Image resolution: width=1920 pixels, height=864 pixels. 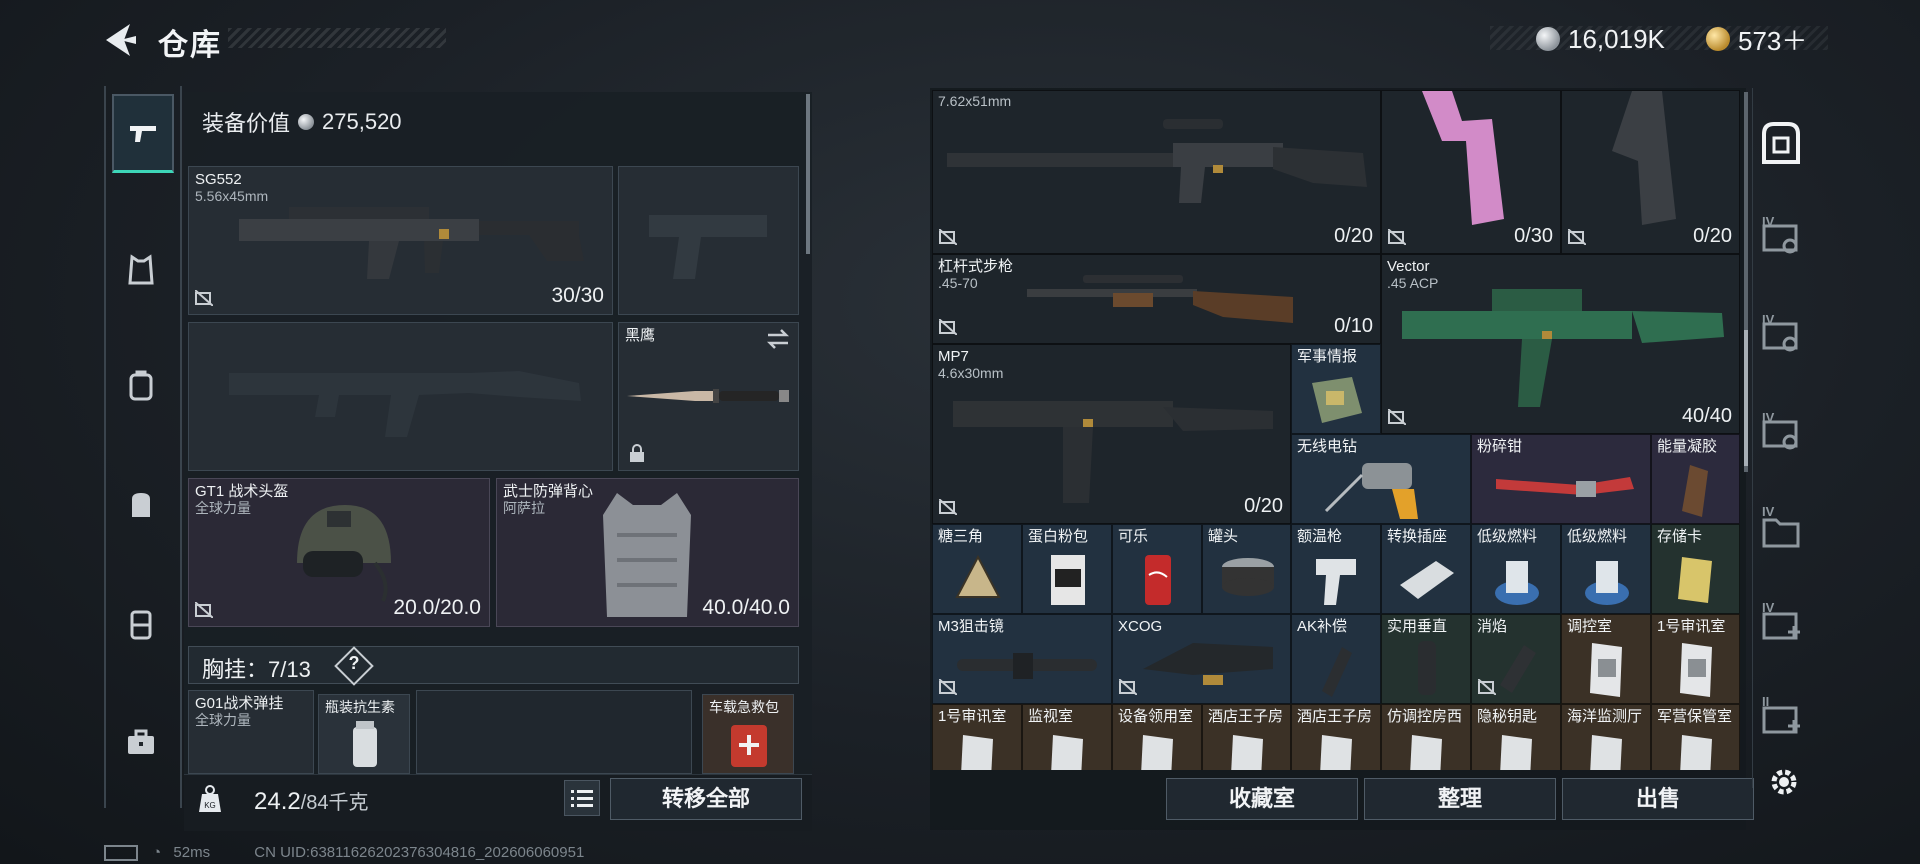 I want to click on backpack-icon, so click(x=141, y=505).